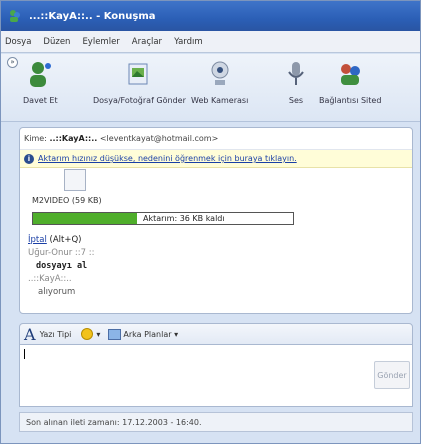 The image size is (421, 444). Describe the element at coordinates (40, 100) in the screenshot. I see `toolbar-invite-label: Davet Et` at that location.